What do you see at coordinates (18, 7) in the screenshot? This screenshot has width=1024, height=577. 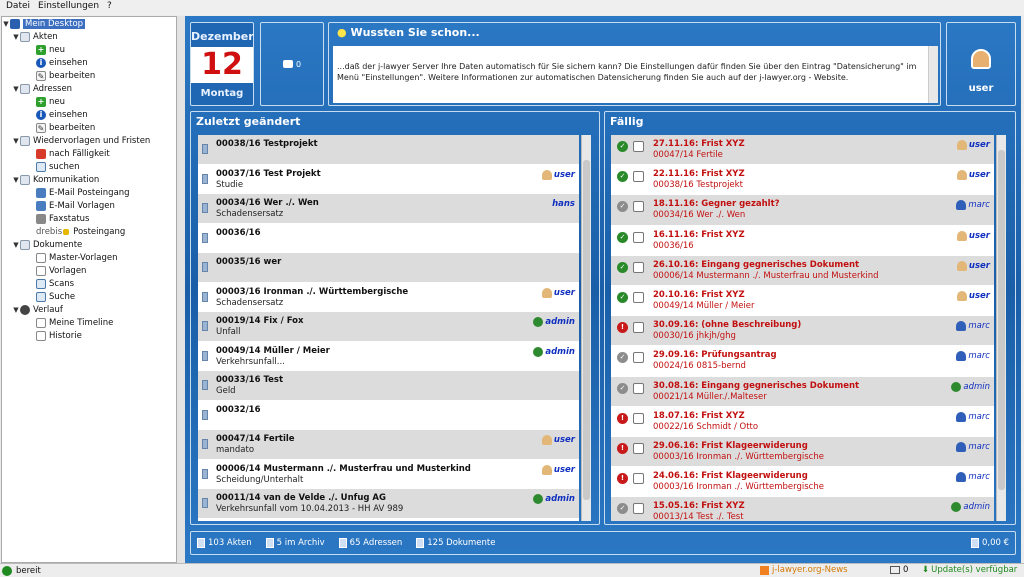 I see `menu-file: Datei` at bounding box center [18, 7].